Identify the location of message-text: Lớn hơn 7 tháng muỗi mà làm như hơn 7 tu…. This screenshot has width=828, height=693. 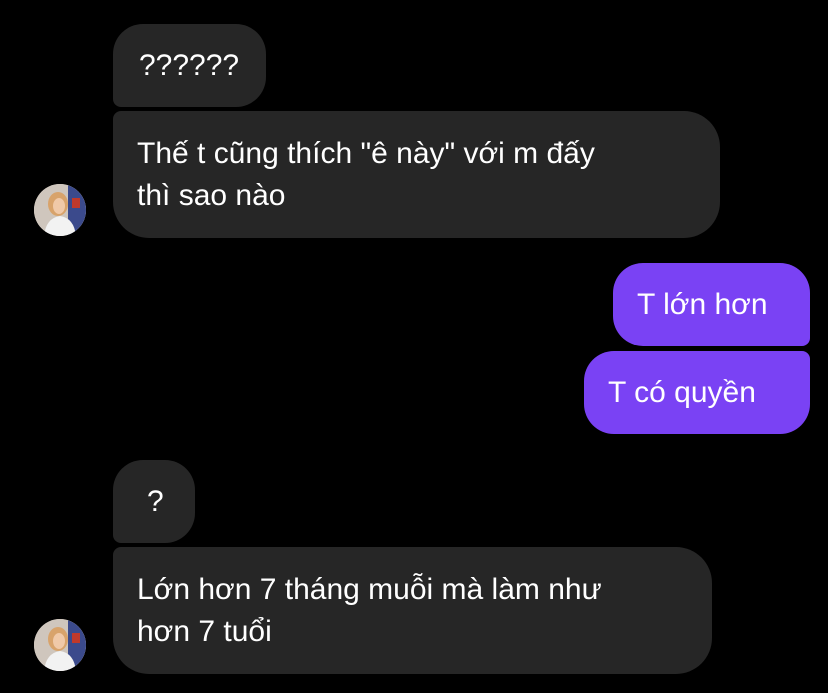
(369, 610).